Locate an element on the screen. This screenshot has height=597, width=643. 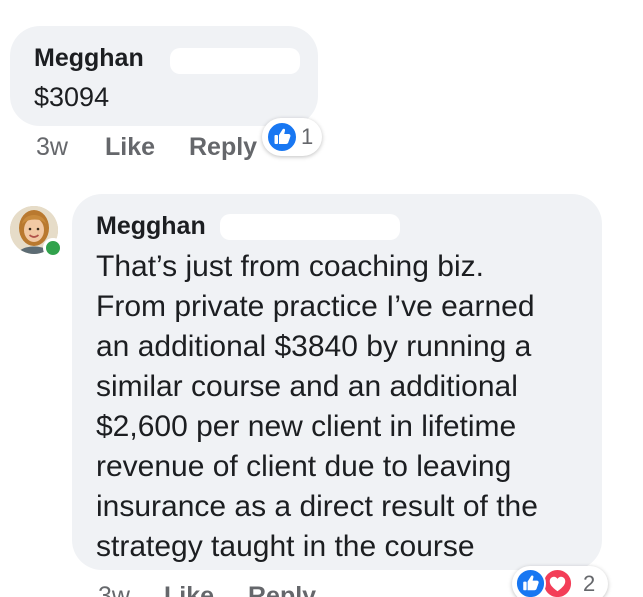
comment-text: $3094 is located at coordinates (72, 97).